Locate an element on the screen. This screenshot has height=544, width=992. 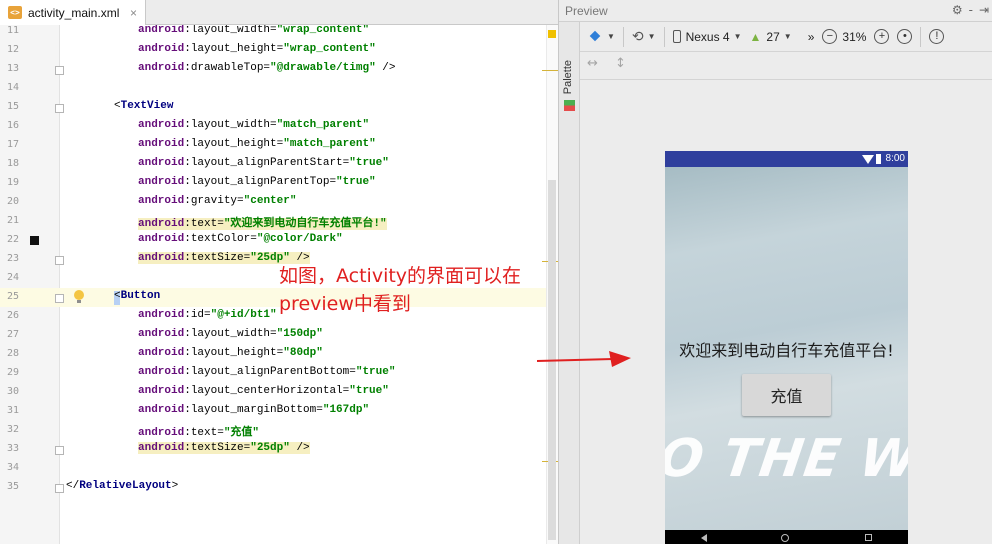
more-actions-button: » is located at coordinates (811, 37).